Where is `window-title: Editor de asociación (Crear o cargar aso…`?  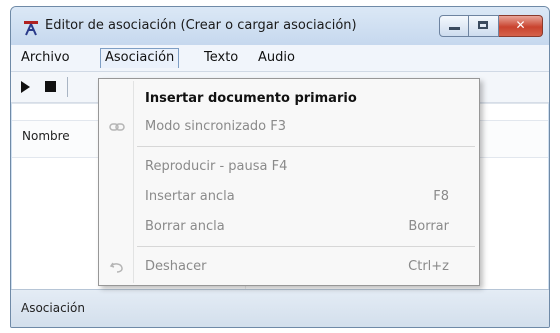 window-title: Editor de asociación (Crear o cargar aso… is located at coordinates (201, 25).